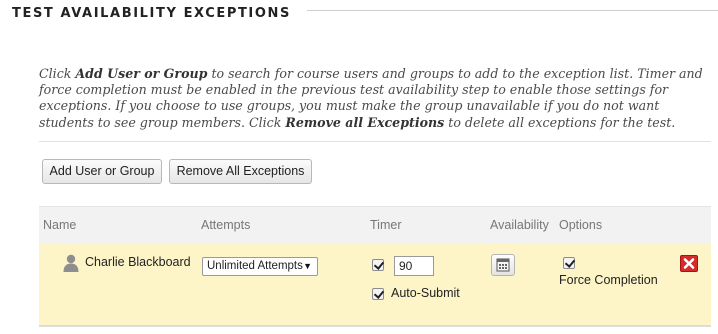 The width and height of the screenshot is (718, 334). I want to click on attempts-select-value: Unlimited Attempts, so click(255, 266).